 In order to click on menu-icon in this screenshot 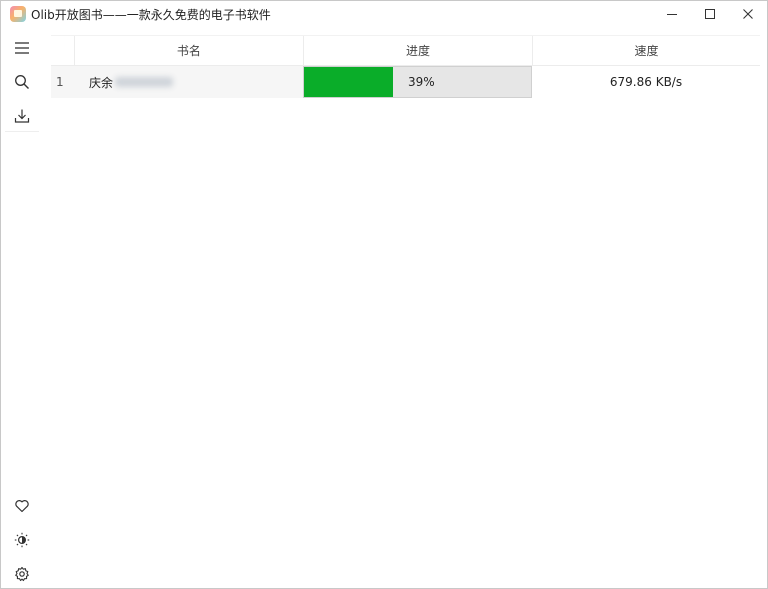, I will do `click(22, 48)`.